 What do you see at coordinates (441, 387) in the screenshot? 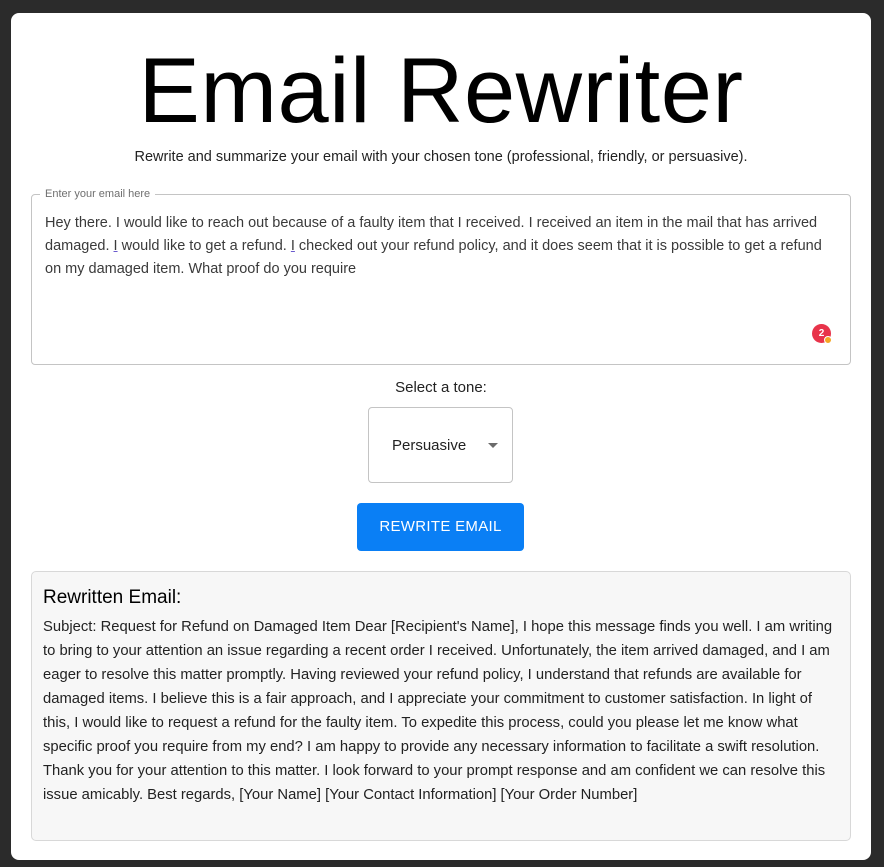
I see `tone-label: Select a tone:` at bounding box center [441, 387].